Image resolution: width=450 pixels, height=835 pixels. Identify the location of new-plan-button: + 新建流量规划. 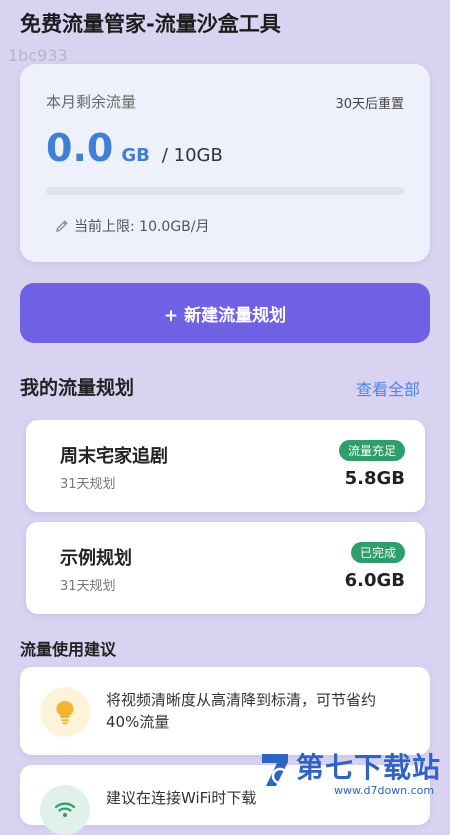
(225, 313).